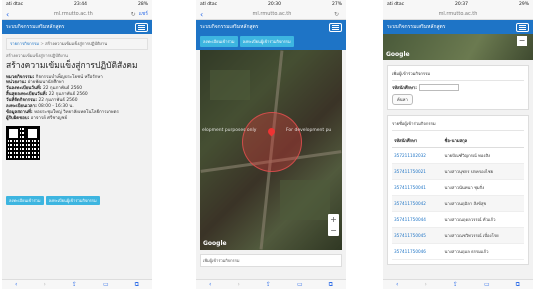 This screenshot has height=289, width=539. I want to click on battery: 28%, so click(142, 4).